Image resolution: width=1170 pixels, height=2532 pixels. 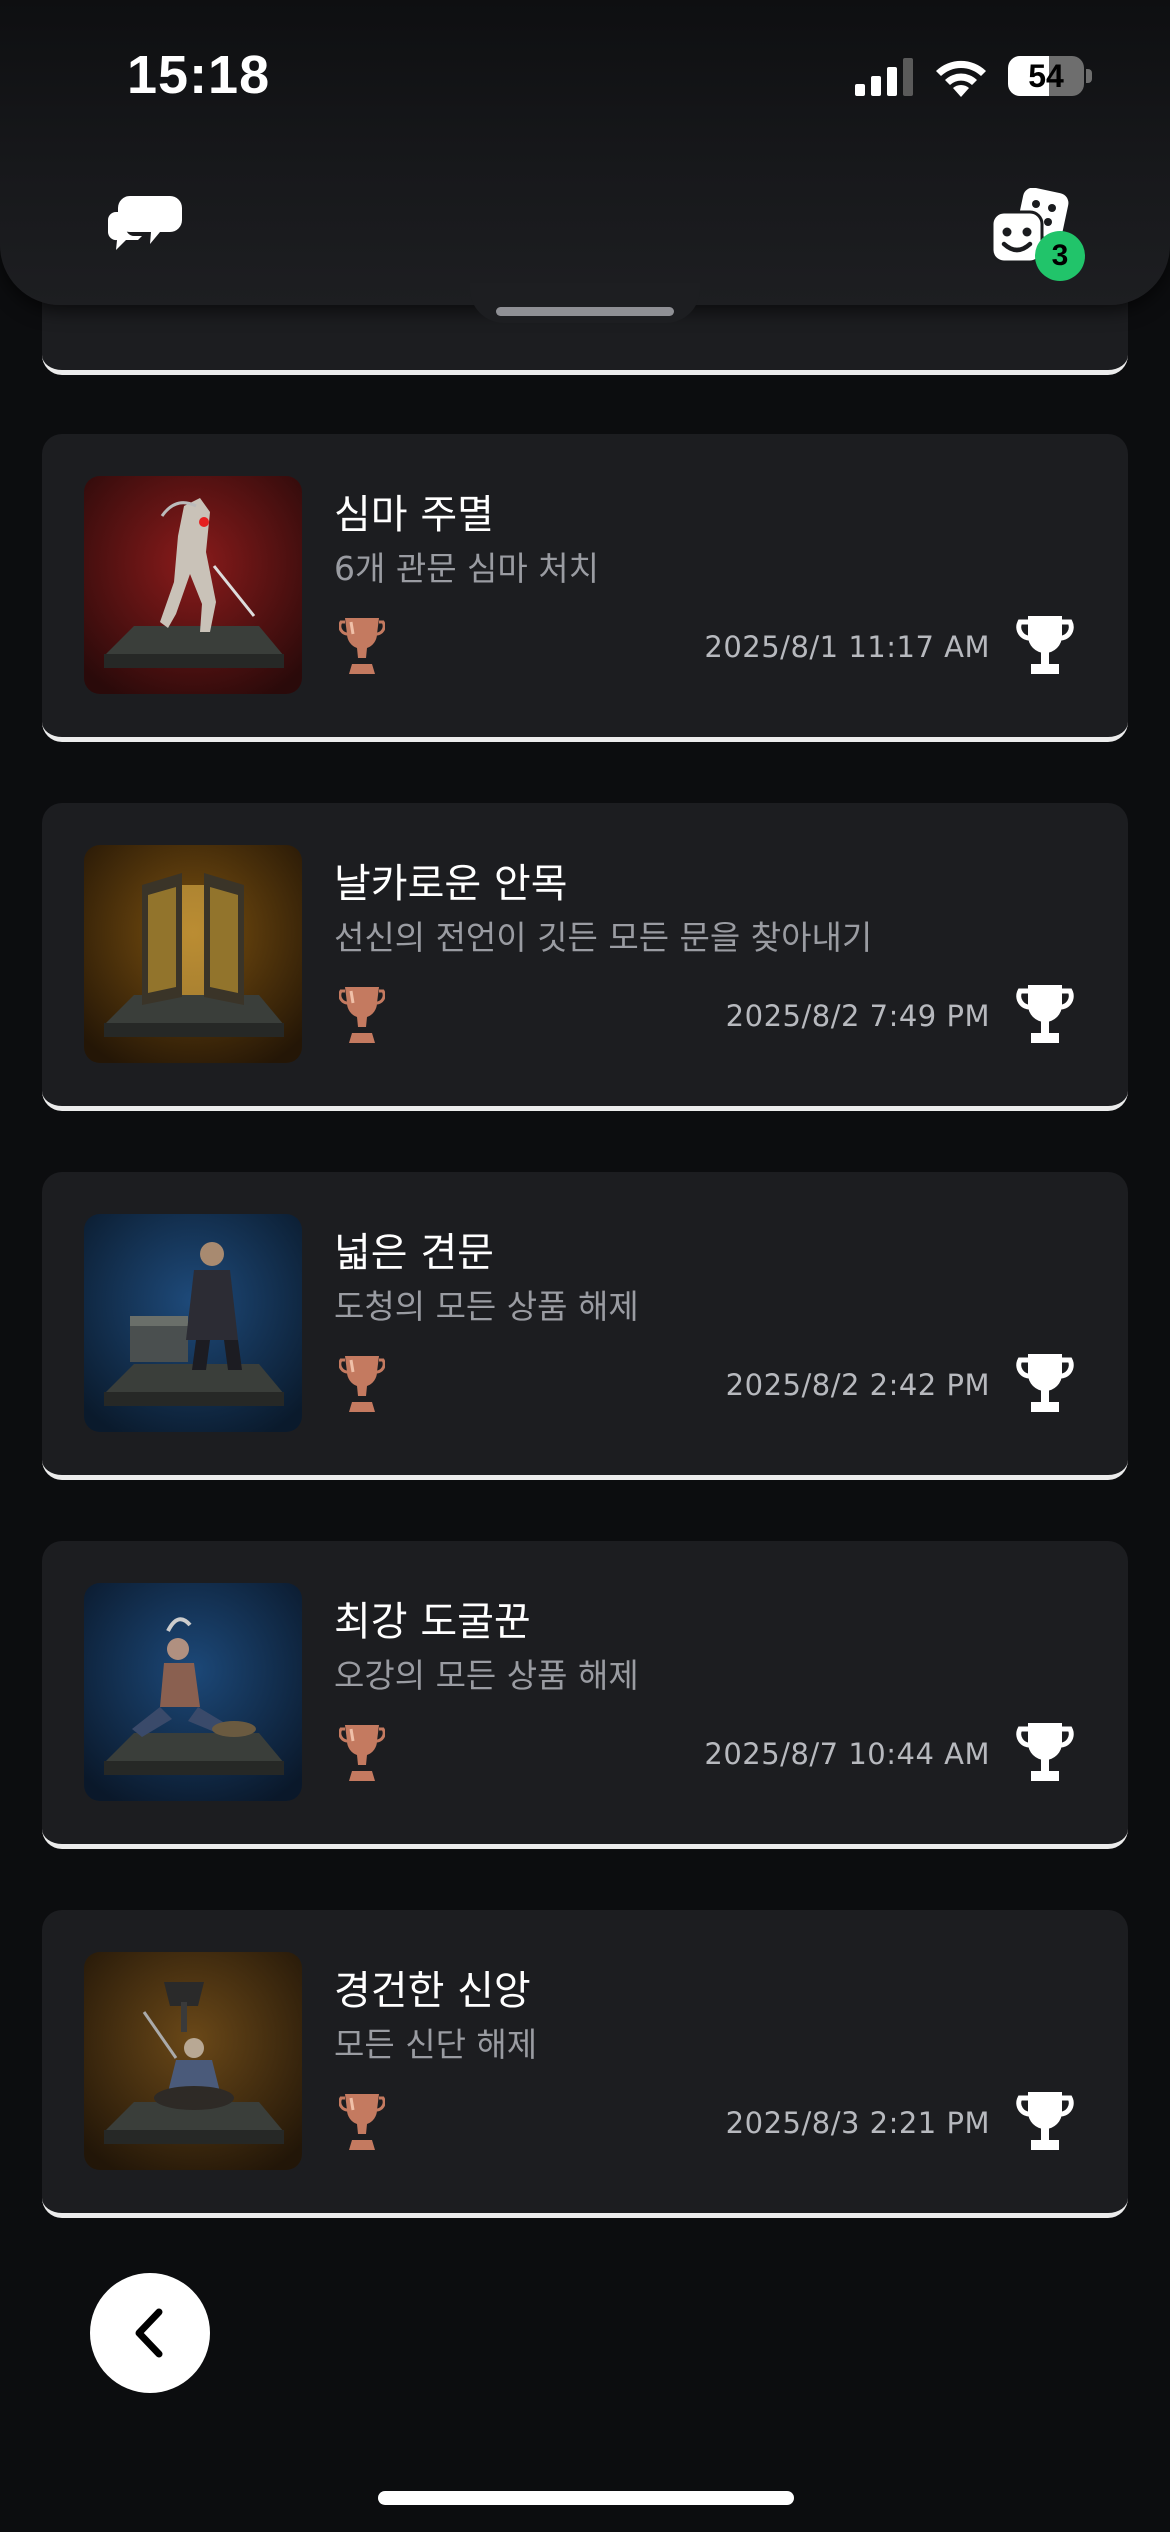 I want to click on achievement-date: 2025/8/2 7:49 PM, so click(x=857, y=1016).